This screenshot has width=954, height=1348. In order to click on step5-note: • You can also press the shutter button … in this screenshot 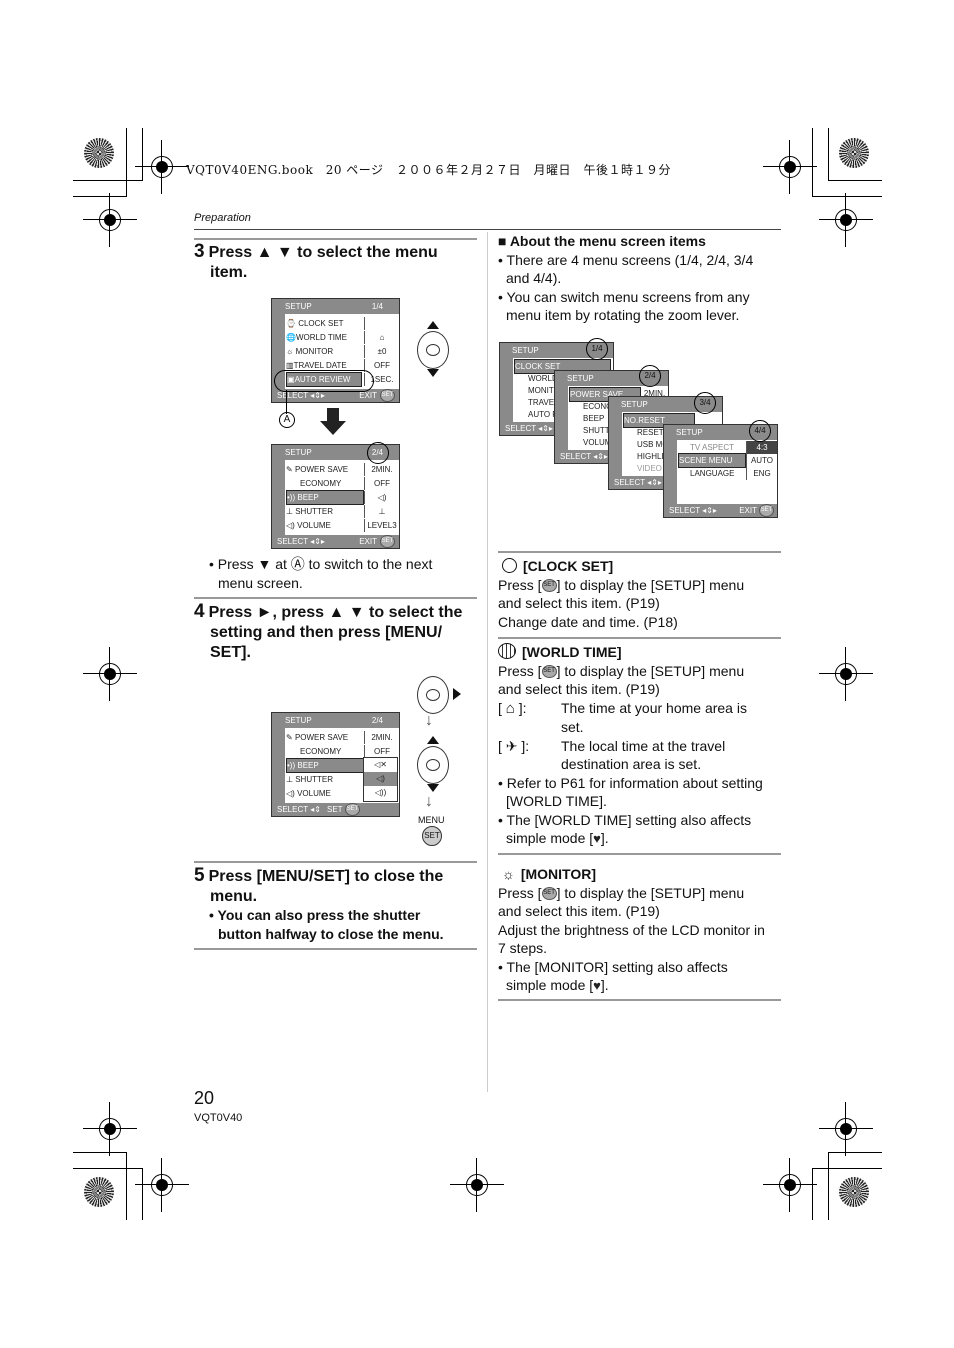, I will do `click(326, 924)`.